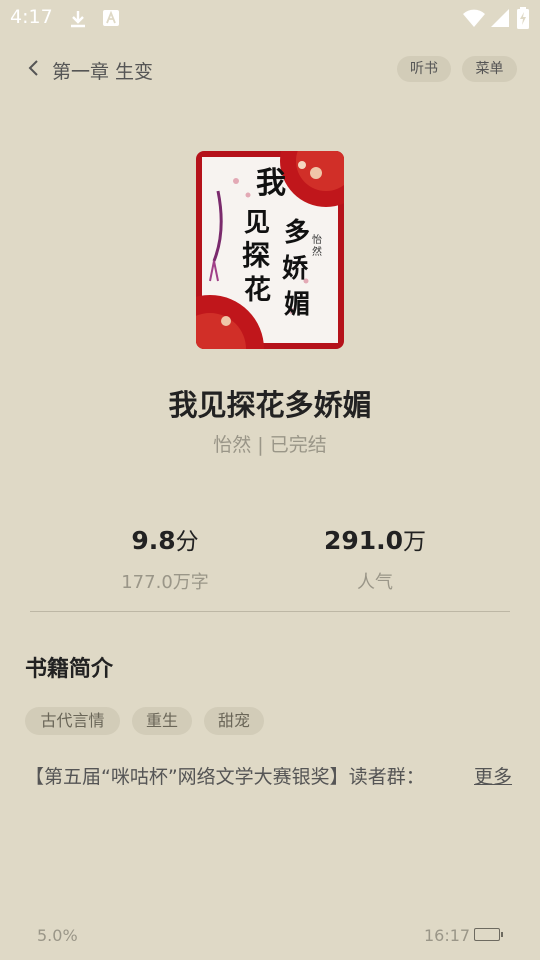  Describe the element at coordinates (187, 542) in the screenshot. I see `score-unit: 分` at that location.